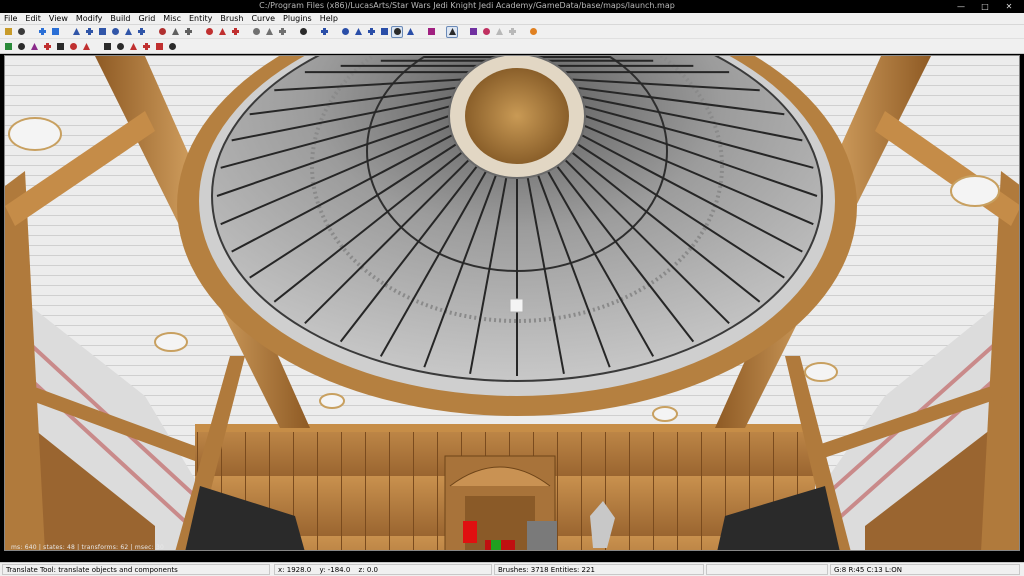 This screenshot has width=1024, height=576. I want to click on clipper-icon, so click(384, 32).